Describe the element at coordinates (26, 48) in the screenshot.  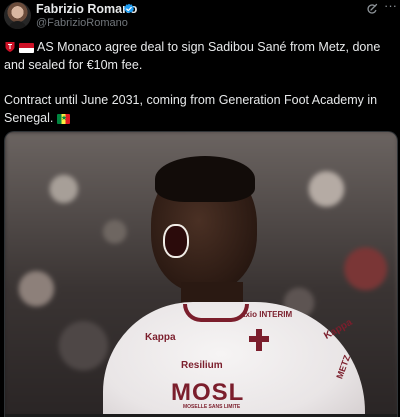
I see `monaco-flag-icon` at that location.